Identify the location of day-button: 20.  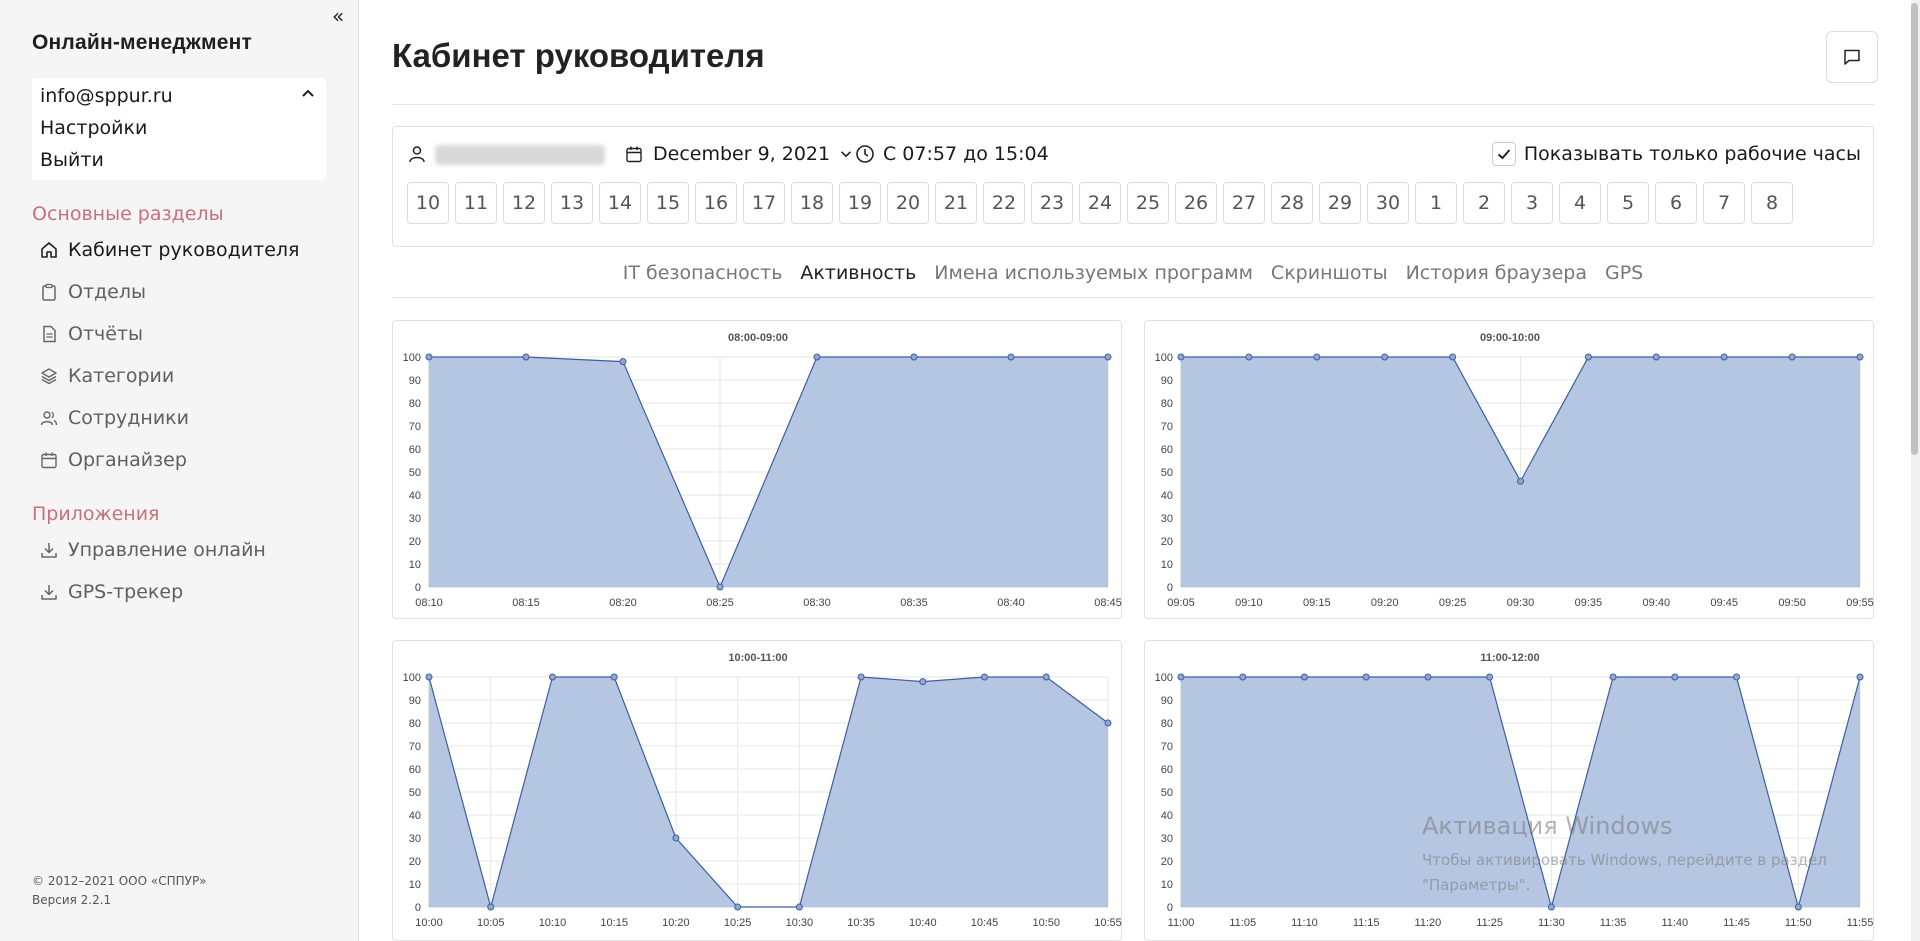
(908, 203).